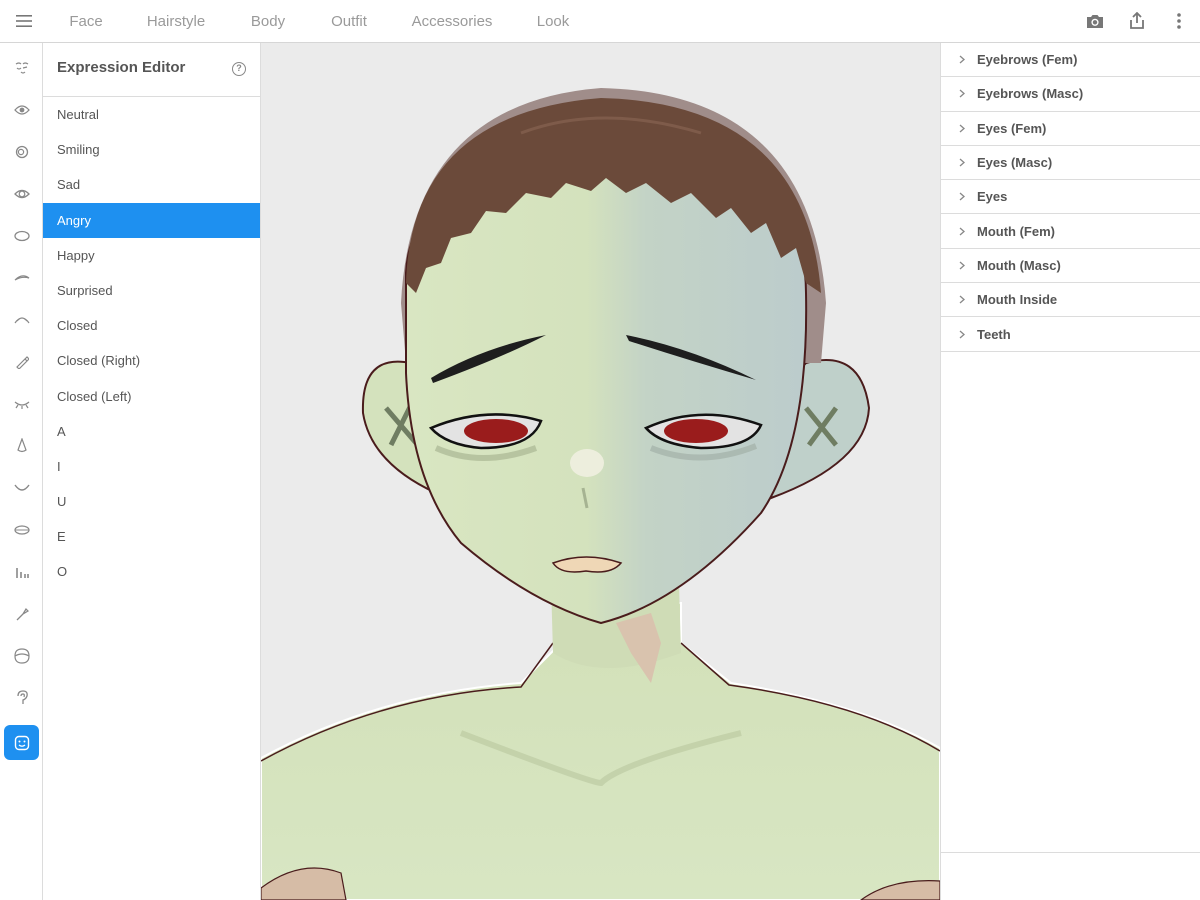  I want to click on rail-eye, so click(21, 109).